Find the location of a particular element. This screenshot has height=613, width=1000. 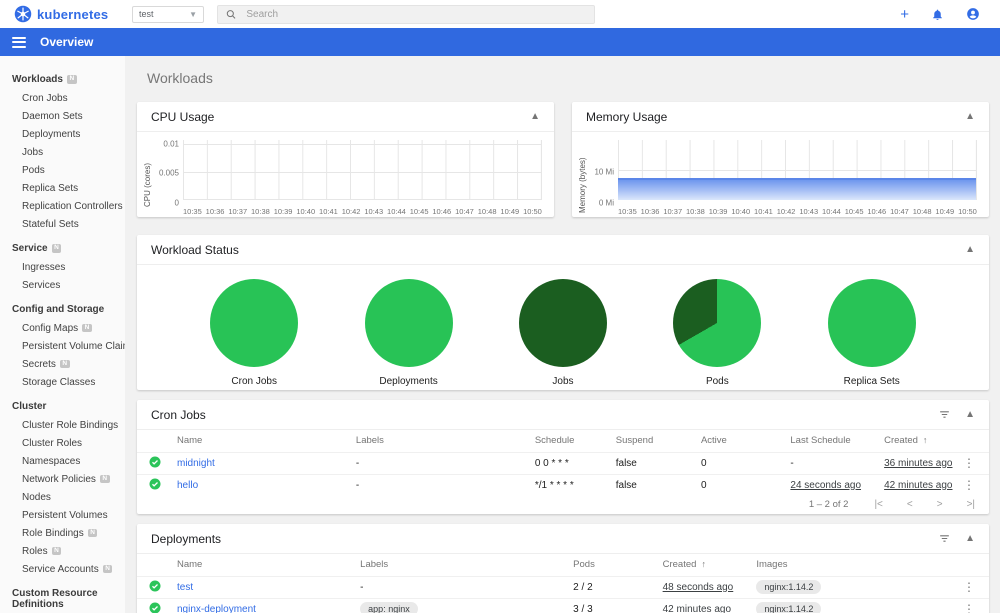

sidebar-item-label: Stateful Sets is located at coordinates (50, 224).